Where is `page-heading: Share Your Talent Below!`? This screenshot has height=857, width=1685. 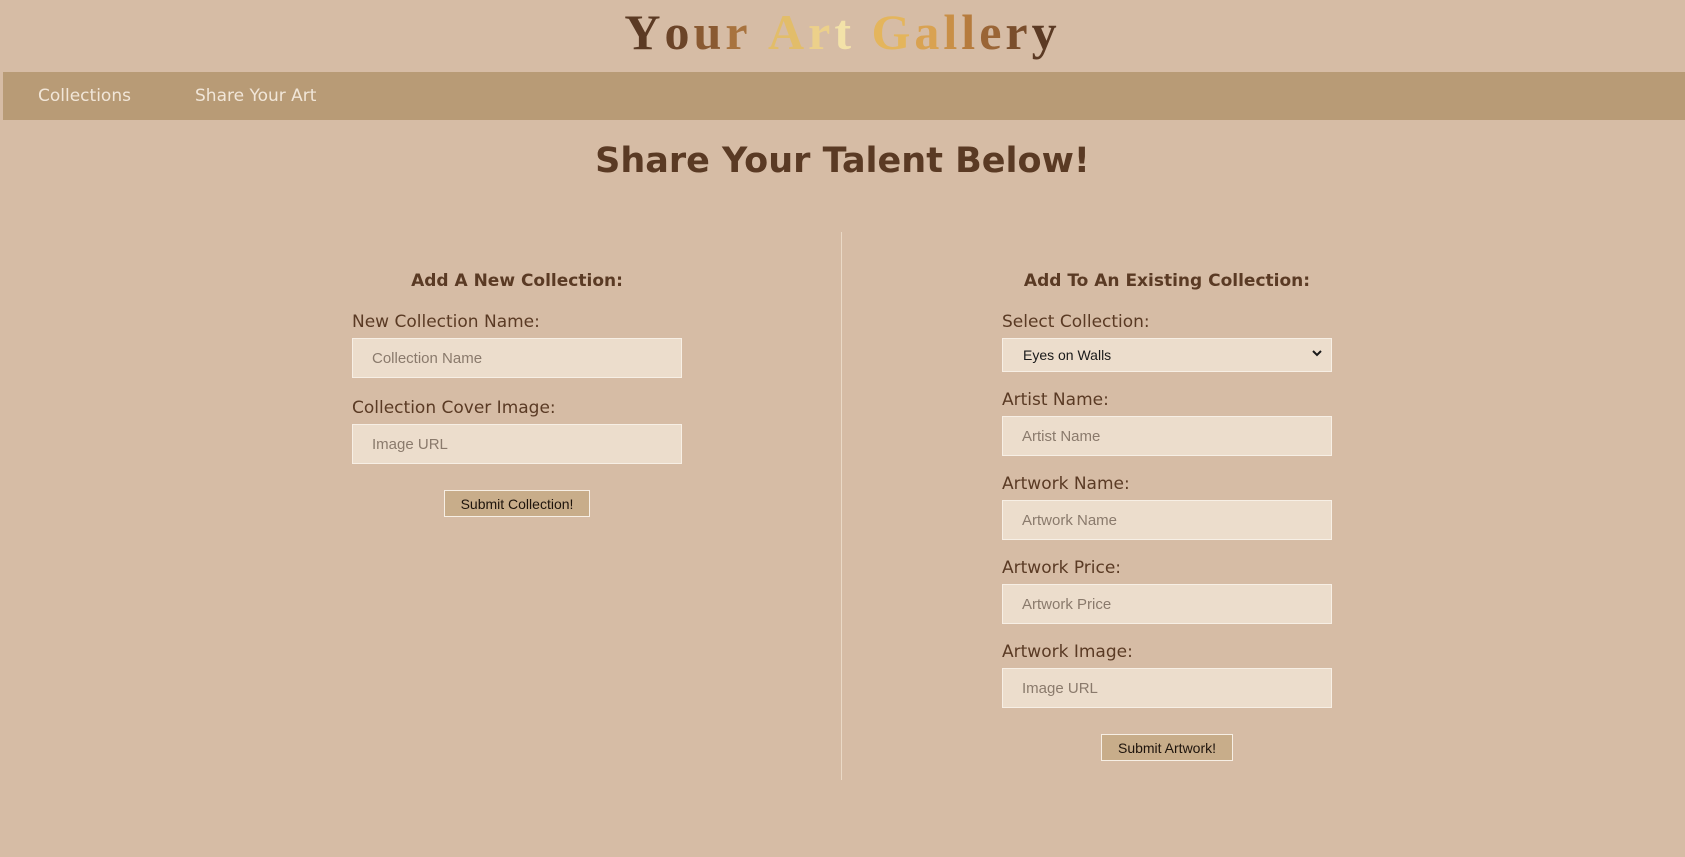 page-heading: Share Your Talent Below! is located at coordinates (842, 161).